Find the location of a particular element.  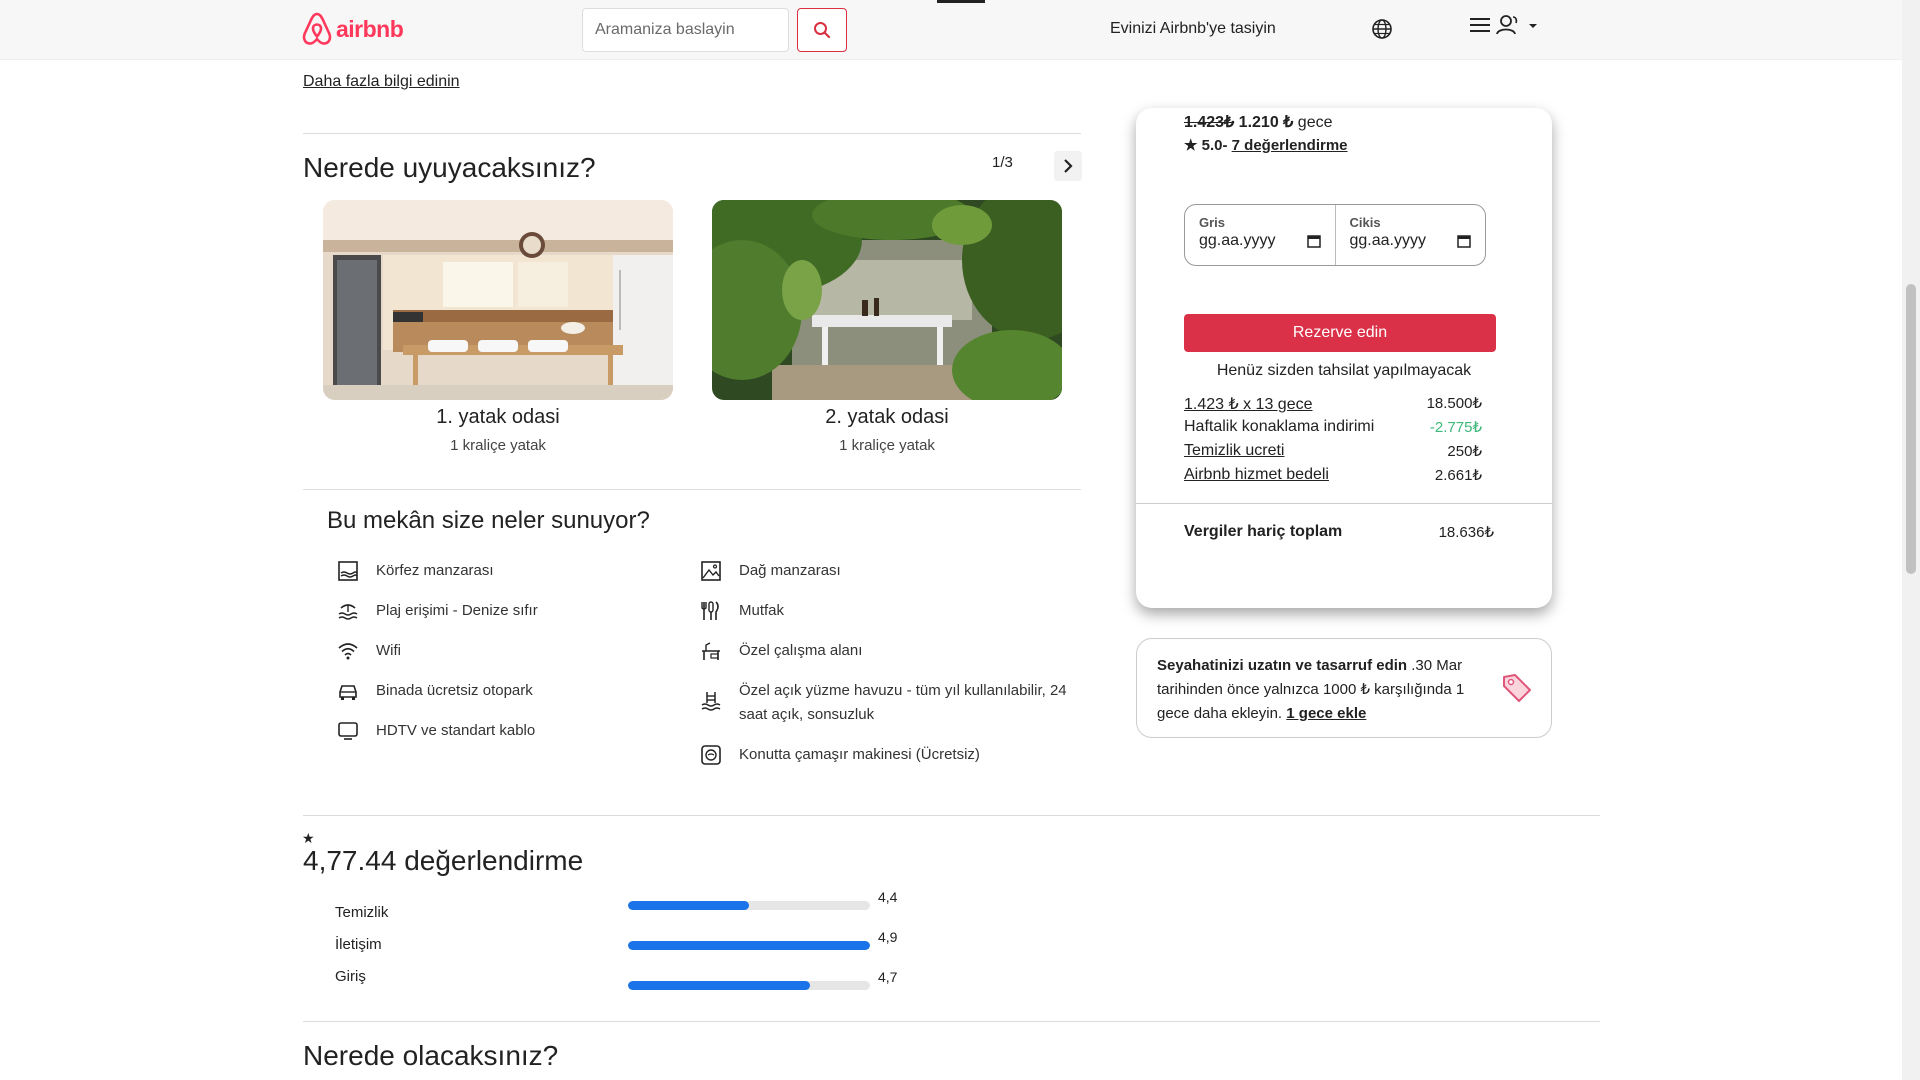

date-picker: Gris gg.aa.yyyy Cikis gg.aa.yyyy is located at coordinates (1335, 235).